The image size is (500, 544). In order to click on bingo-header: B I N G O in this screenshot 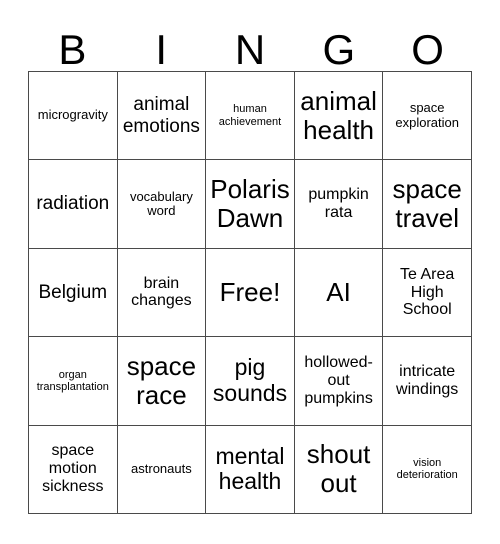, I will do `click(250, 43)`.